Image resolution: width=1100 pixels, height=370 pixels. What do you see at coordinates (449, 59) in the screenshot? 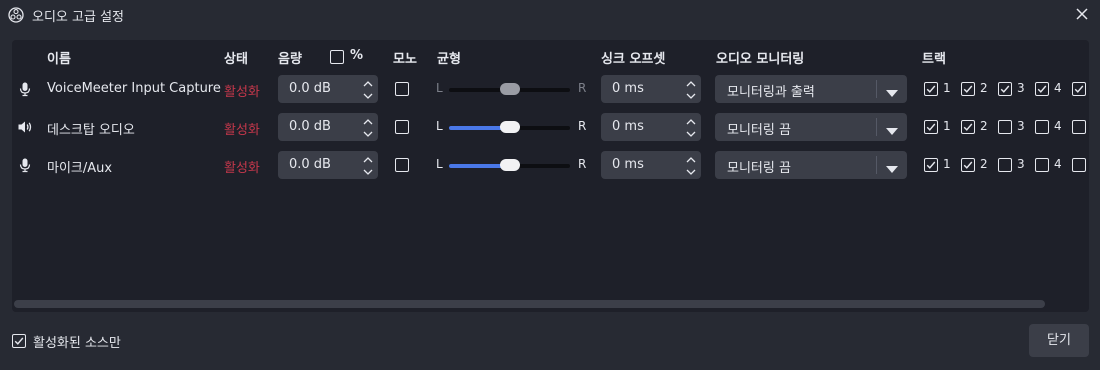
I see `header-balance: 균형` at bounding box center [449, 59].